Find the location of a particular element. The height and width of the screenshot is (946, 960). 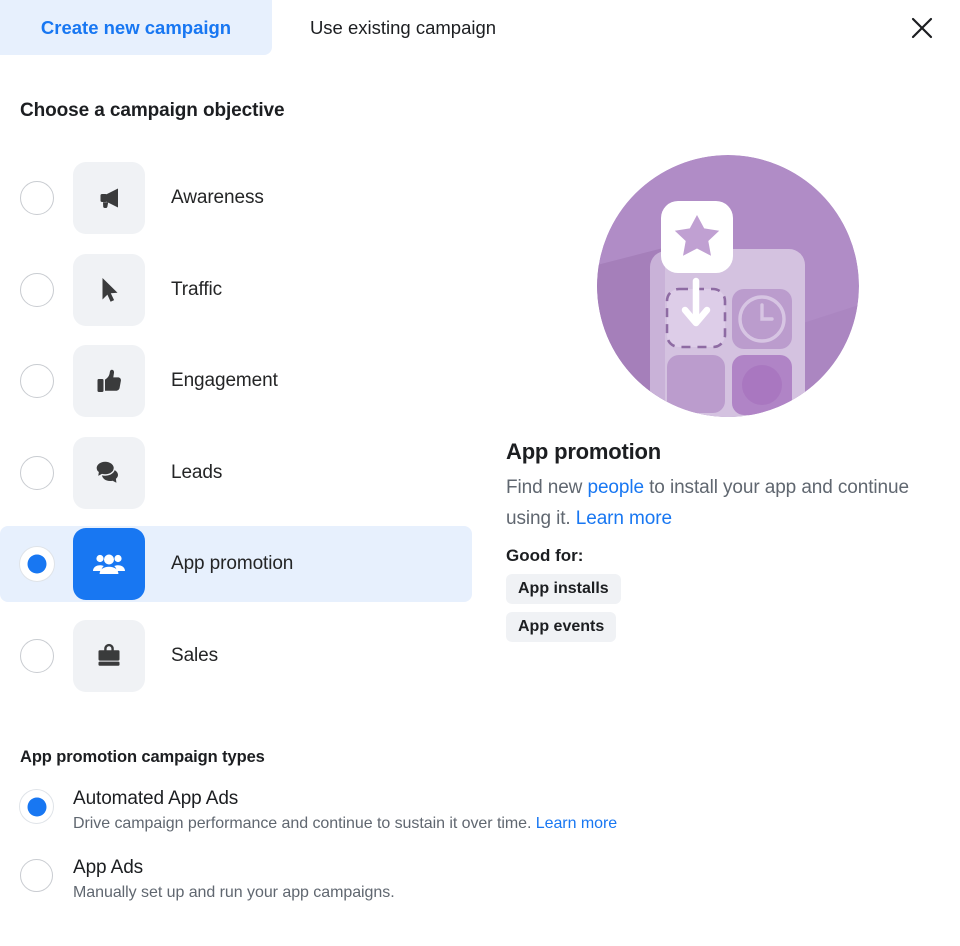

objective-label: Leads is located at coordinates (197, 472).